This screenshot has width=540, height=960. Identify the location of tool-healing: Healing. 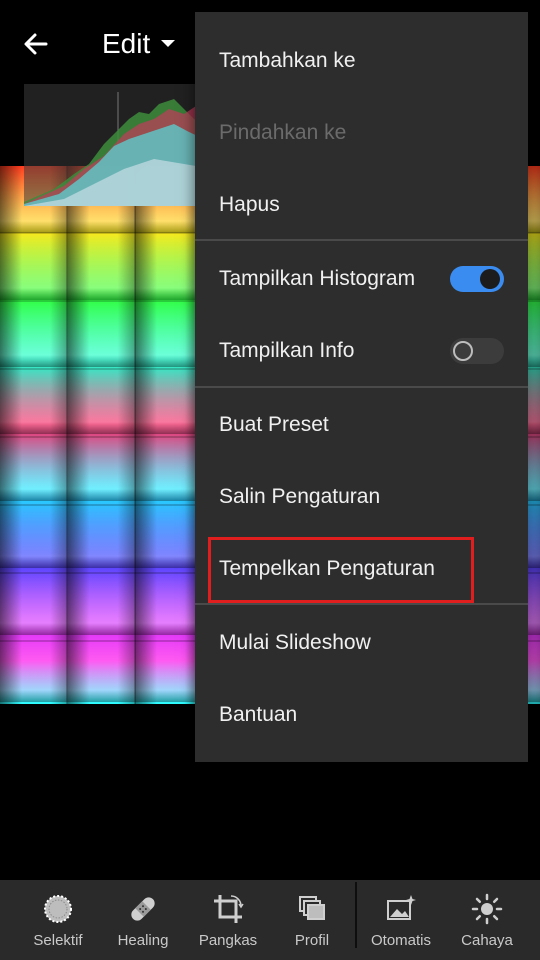
(143, 920).